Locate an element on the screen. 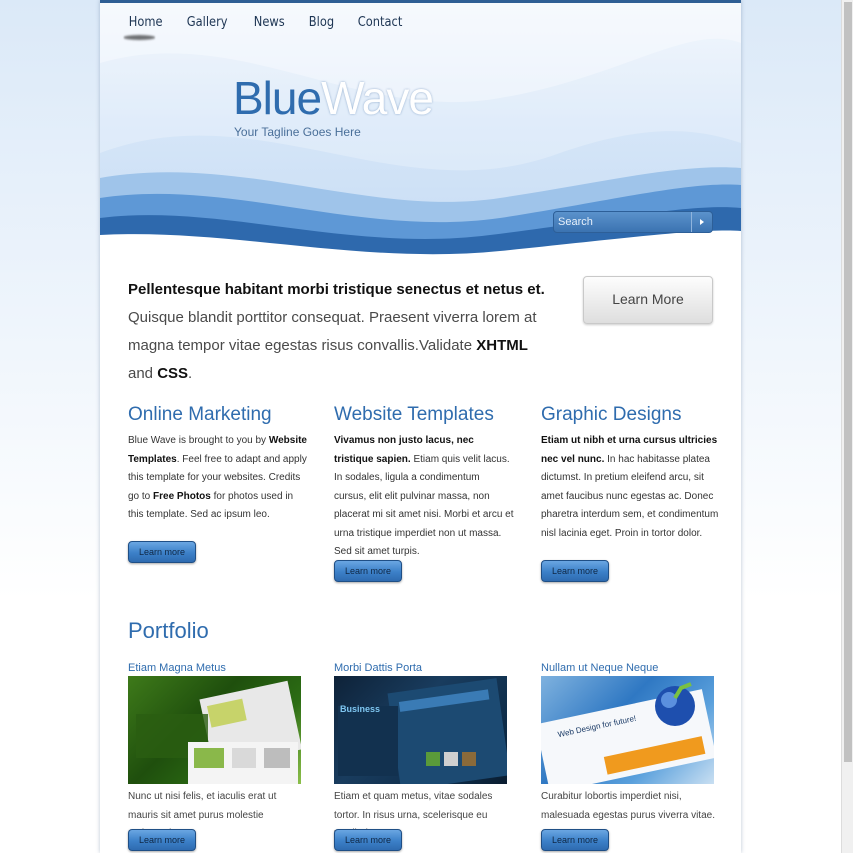 The width and height of the screenshot is (853, 853). portfolio-thumbnail: Business is located at coordinates (420, 730).